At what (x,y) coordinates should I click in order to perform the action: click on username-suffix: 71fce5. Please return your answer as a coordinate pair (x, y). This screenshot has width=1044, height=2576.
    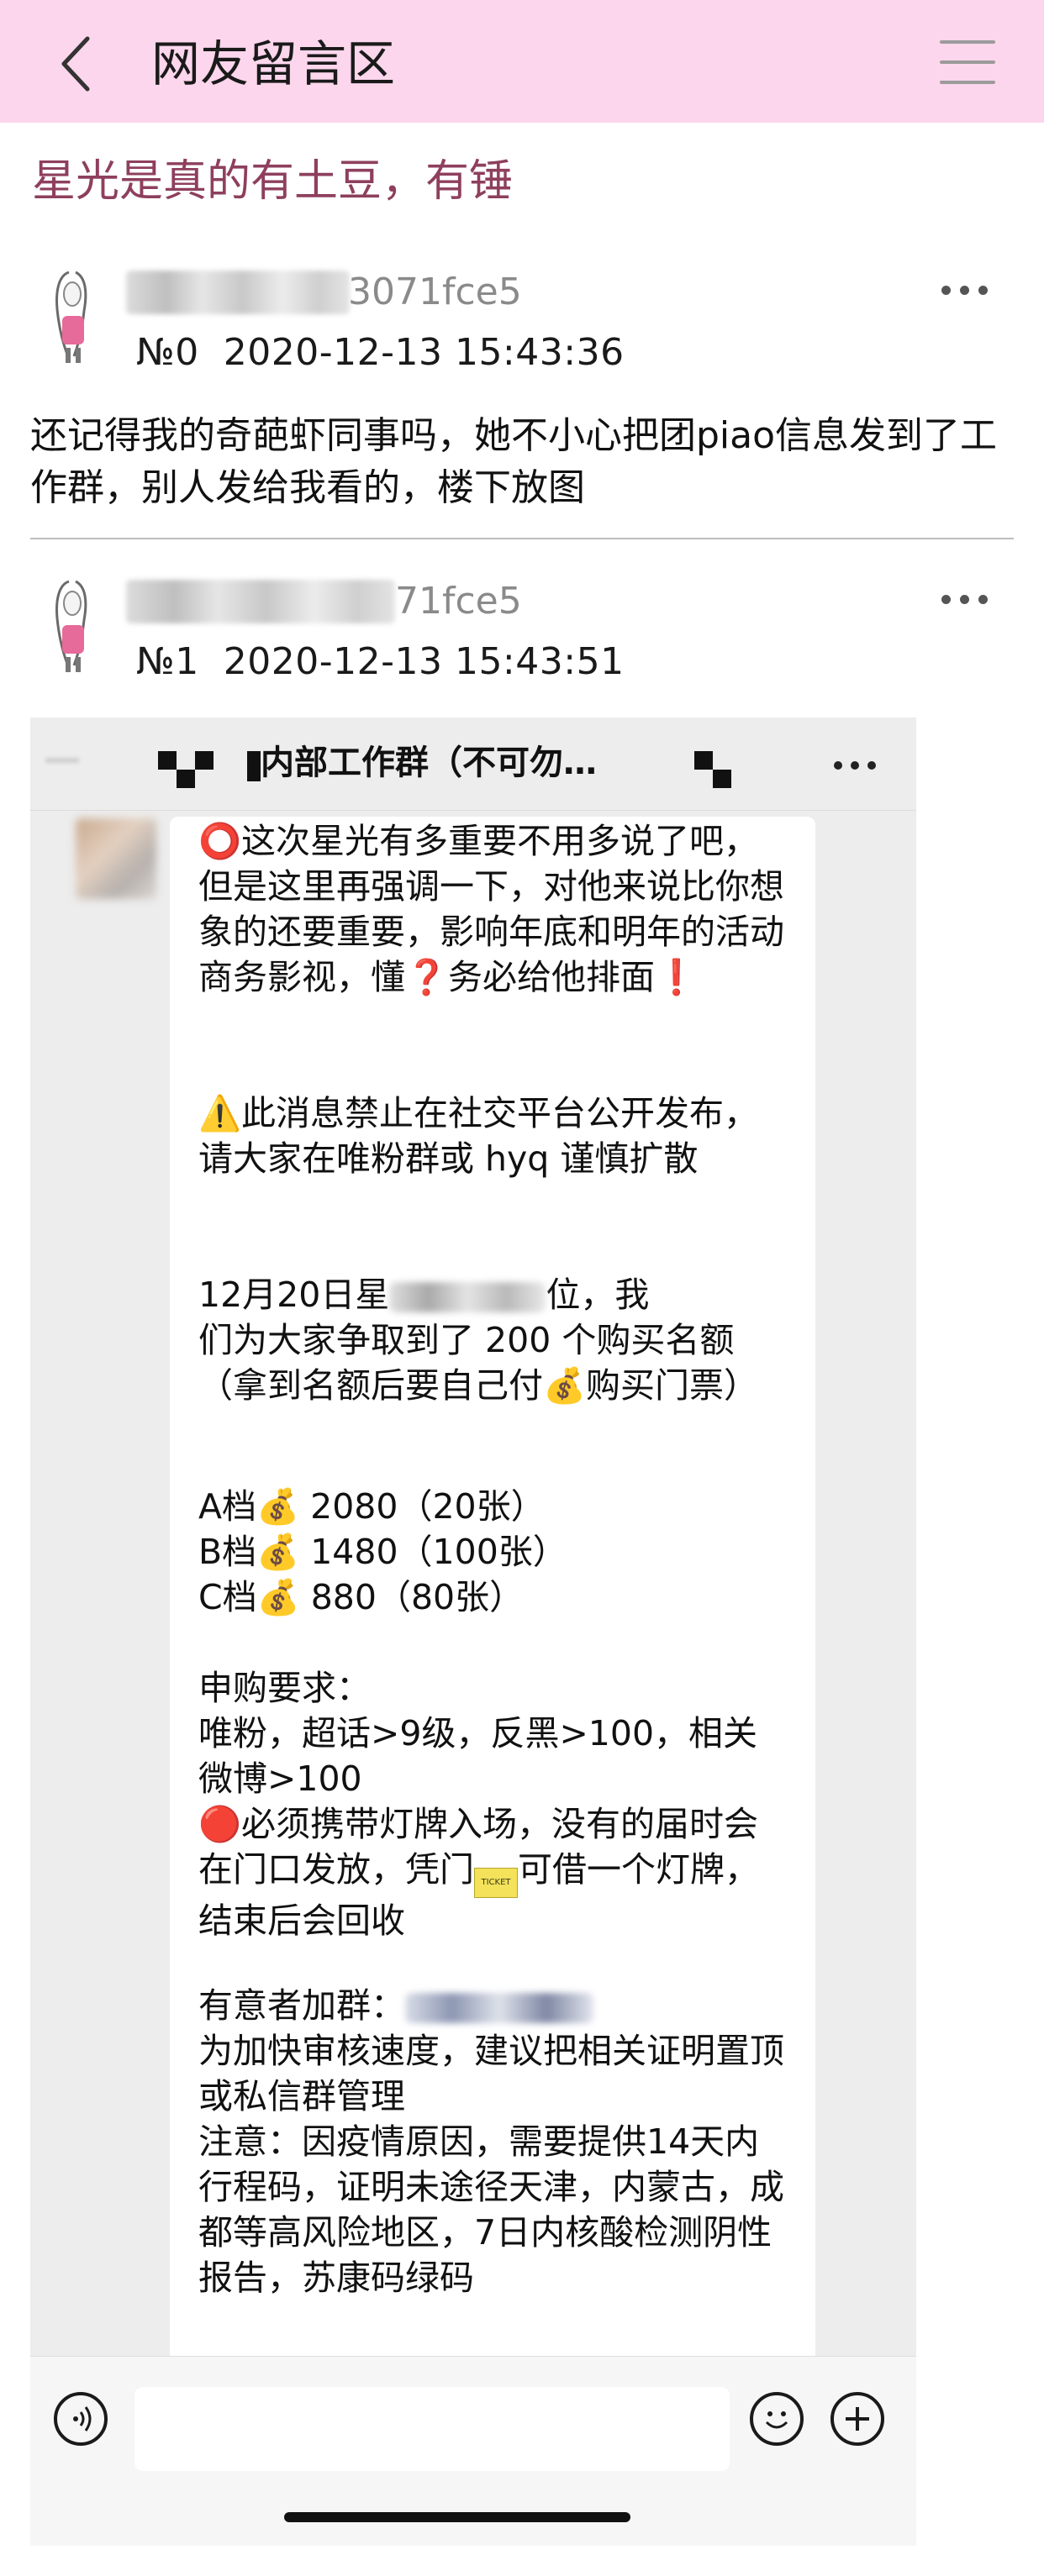
    Looking at the image, I should click on (458, 601).